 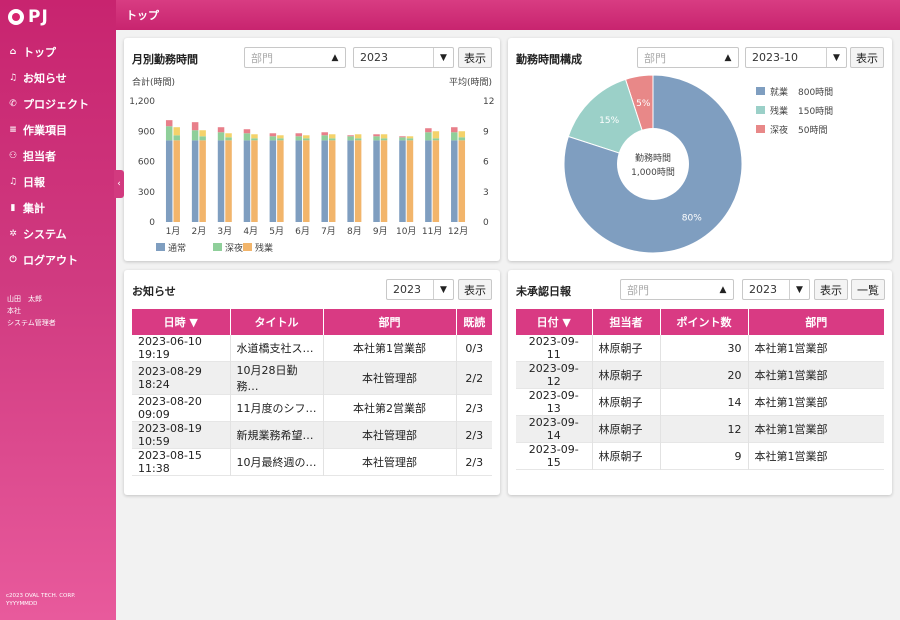 What do you see at coordinates (45, 130) in the screenshot?
I see `sidebar-item-label: 作業項目` at bounding box center [45, 130].